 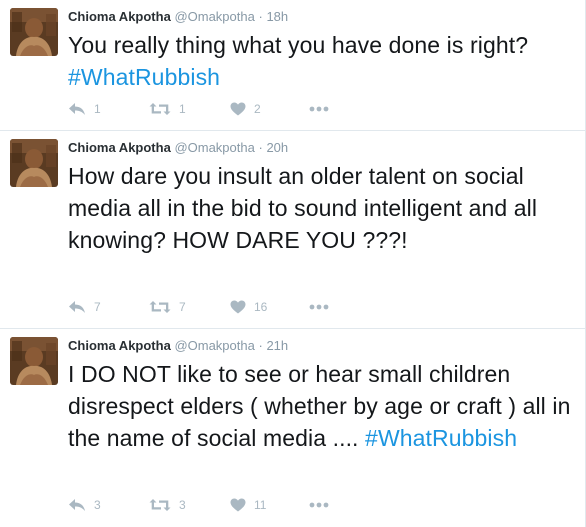 I want to click on tweet-actions: 1 1 2, so click(x=203, y=109).